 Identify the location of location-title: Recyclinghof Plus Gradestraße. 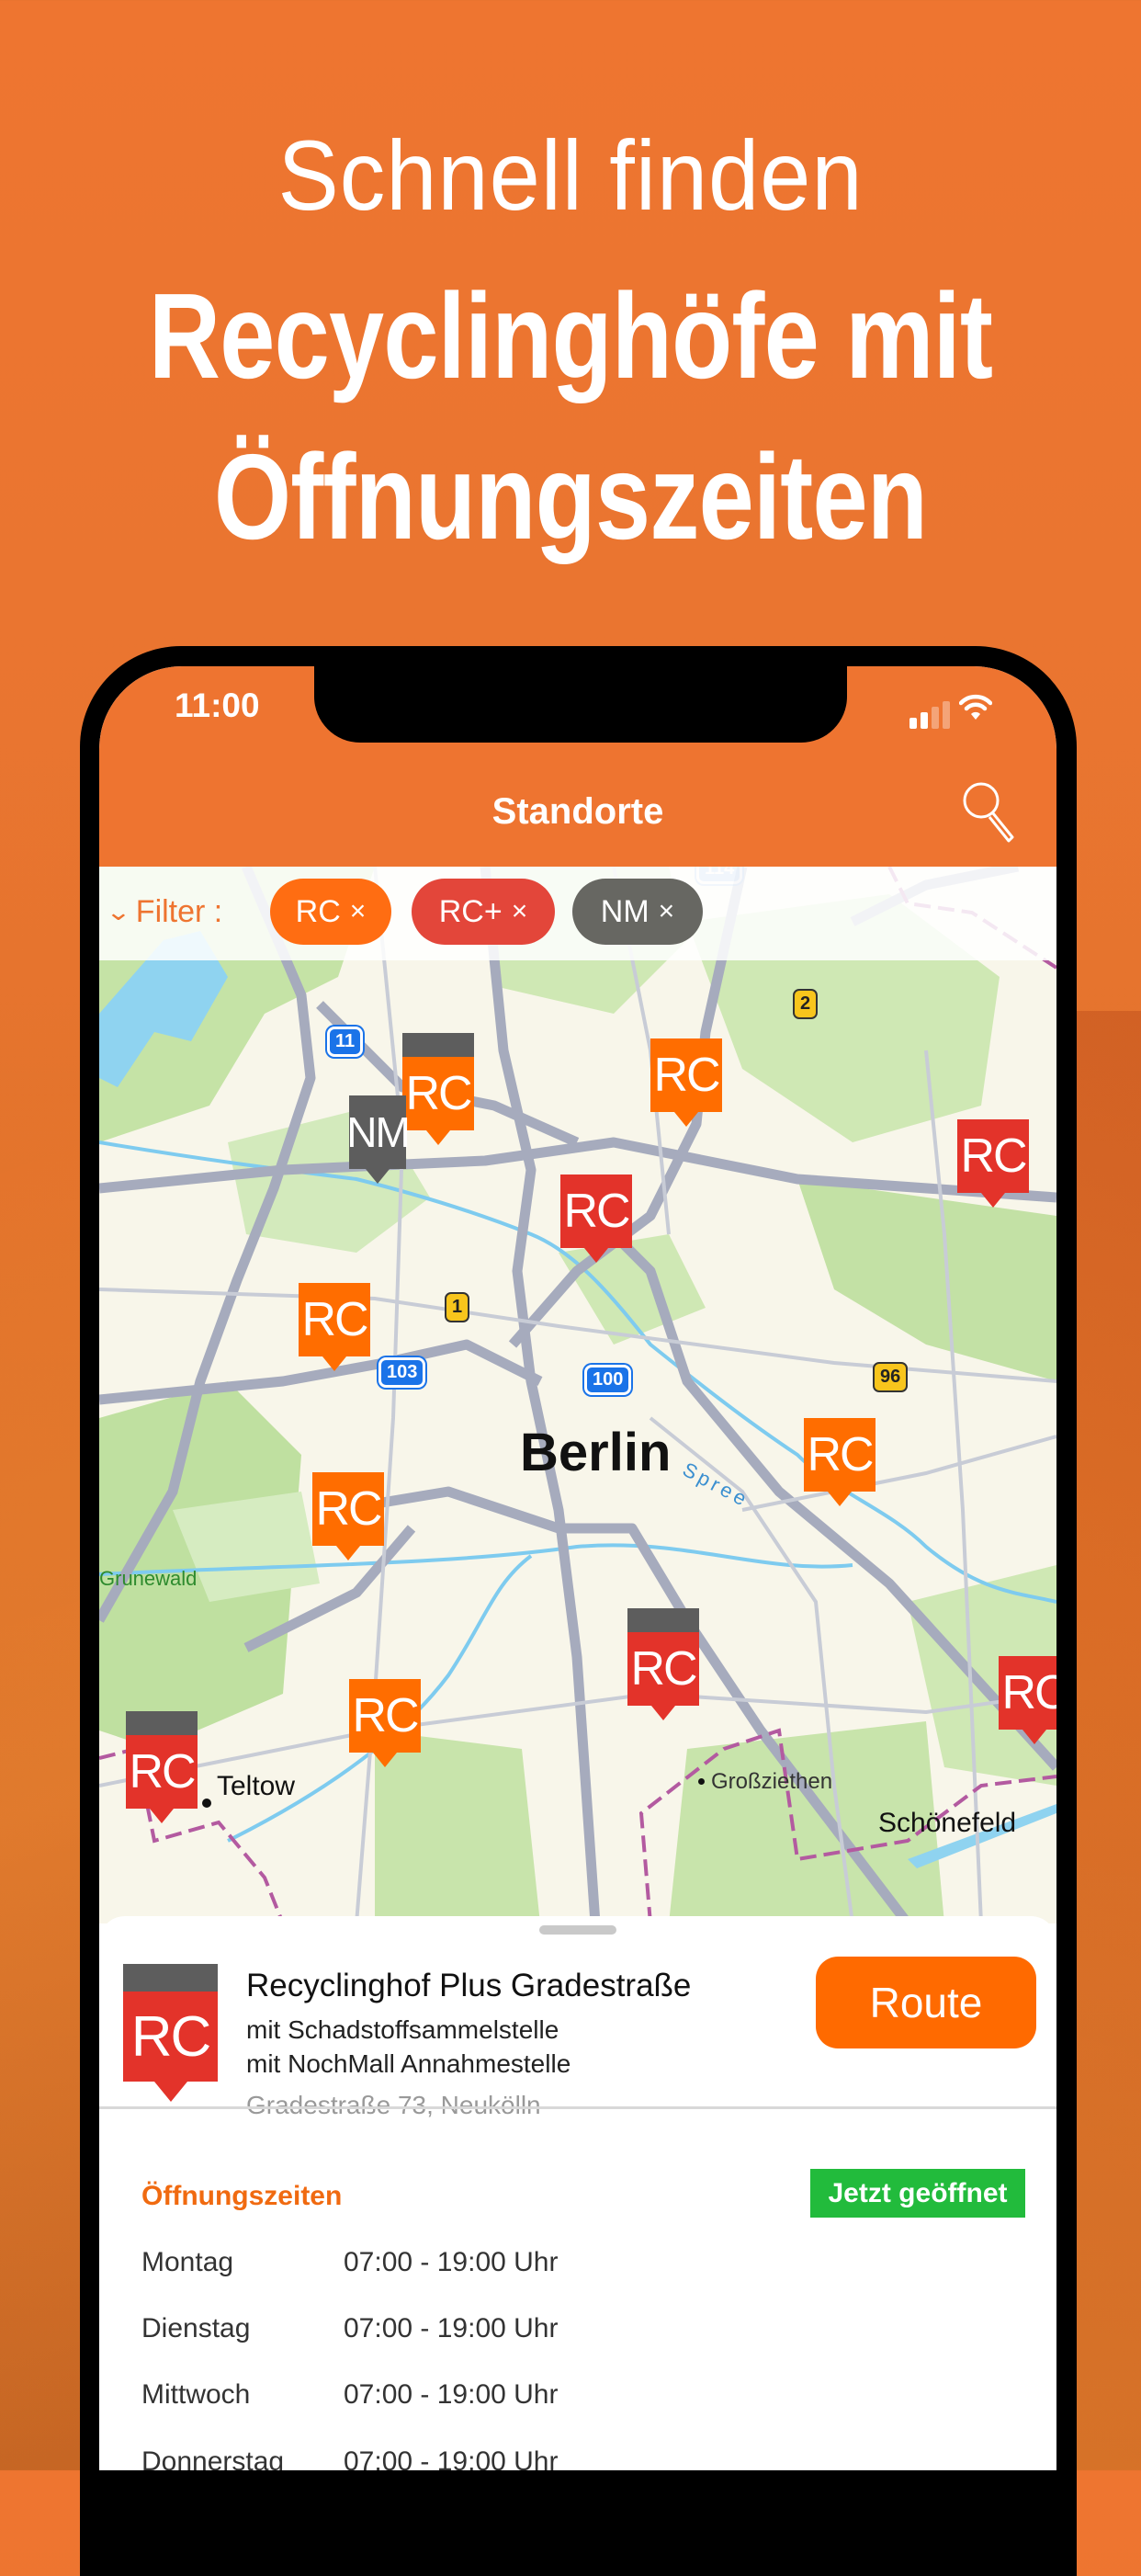
(469, 1985).